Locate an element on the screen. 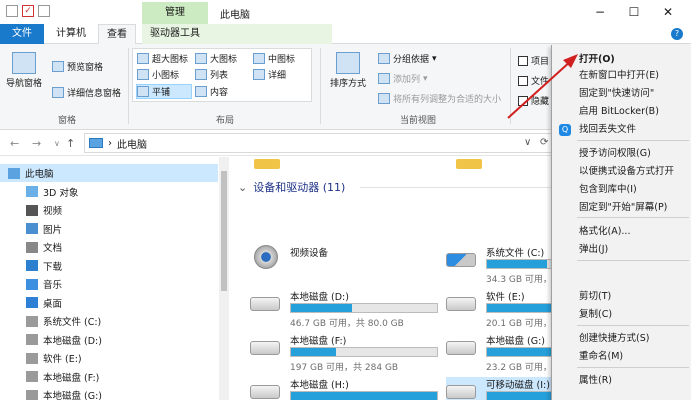 The image size is (691, 400). recovery-app-icon: Q is located at coordinates (565, 130).